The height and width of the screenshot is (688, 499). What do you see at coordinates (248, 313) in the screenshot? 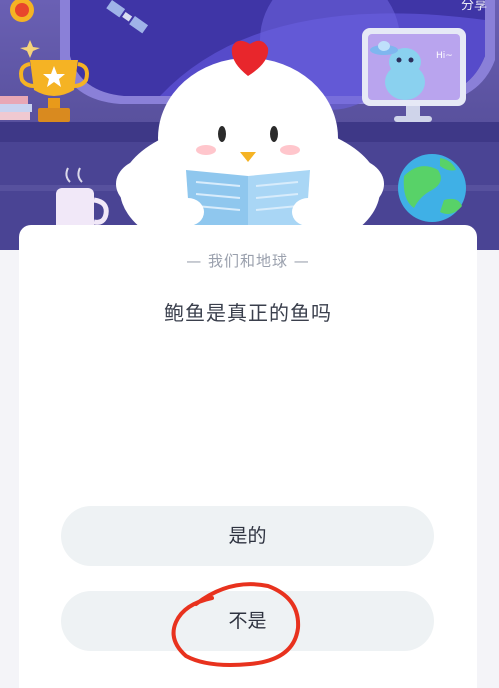
I see `quiz-question: 鲍鱼是真正的鱼吗` at bounding box center [248, 313].